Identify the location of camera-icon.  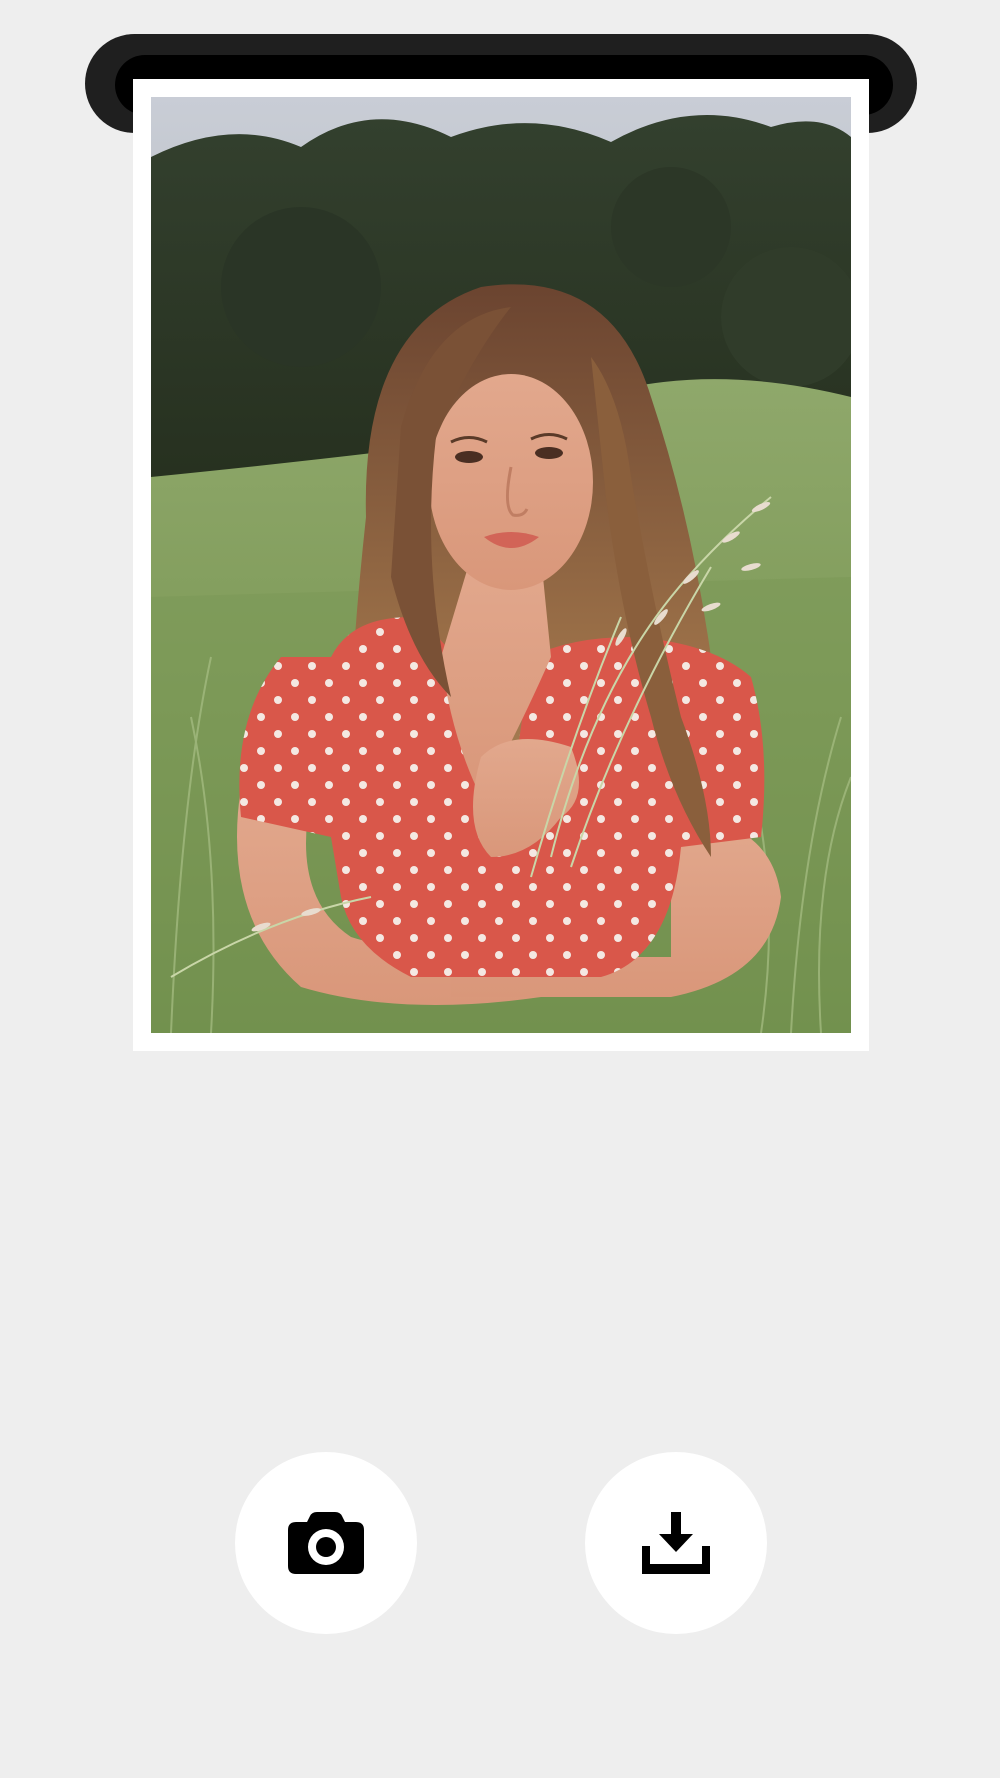
(326, 1543).